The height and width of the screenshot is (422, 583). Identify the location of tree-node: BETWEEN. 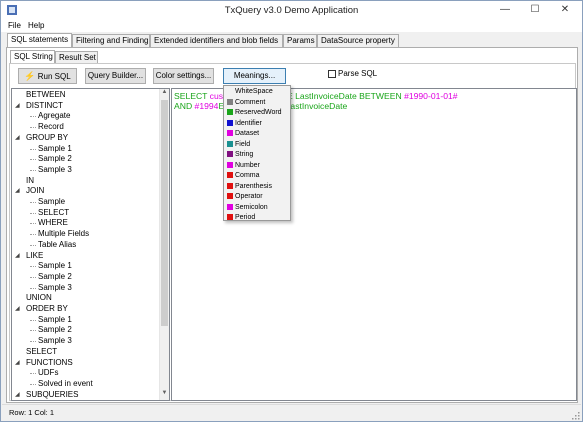
(46, 95).